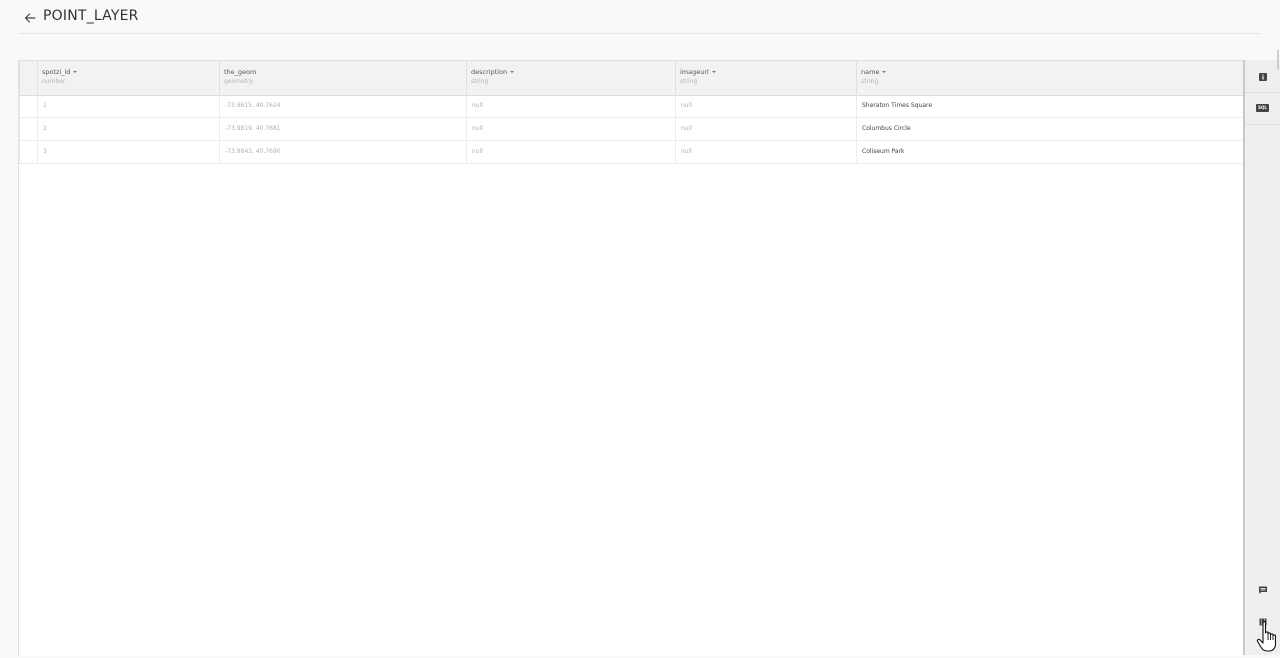 The height and width of the screenshot is (658, 1280). I want to click on info-button, so click(1262, 76).